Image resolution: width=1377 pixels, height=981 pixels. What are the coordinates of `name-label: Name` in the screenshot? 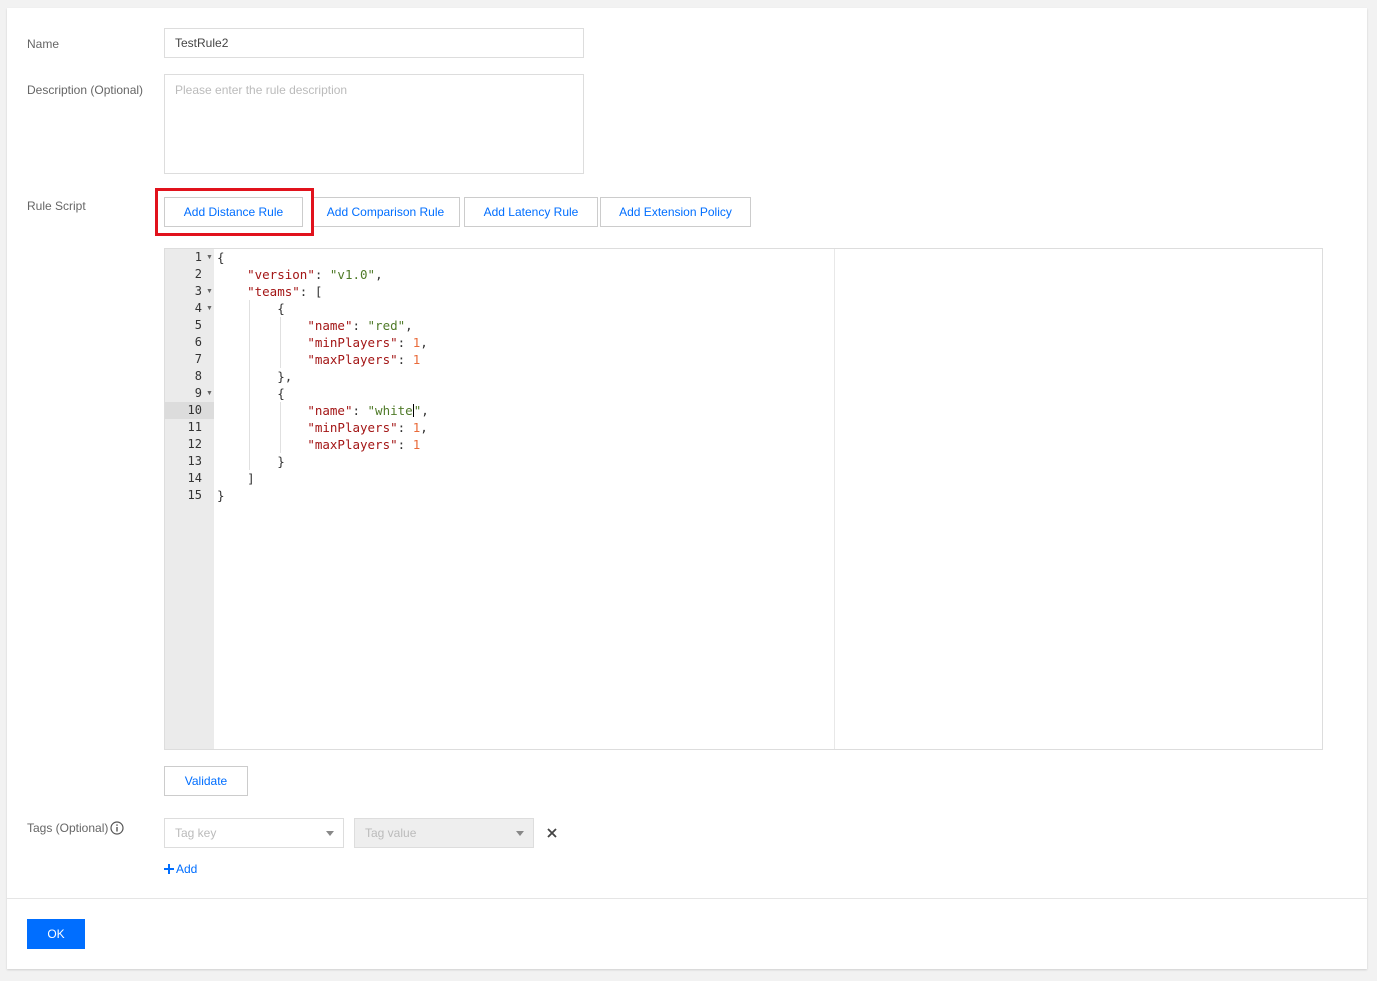 It's located at (43, 44).